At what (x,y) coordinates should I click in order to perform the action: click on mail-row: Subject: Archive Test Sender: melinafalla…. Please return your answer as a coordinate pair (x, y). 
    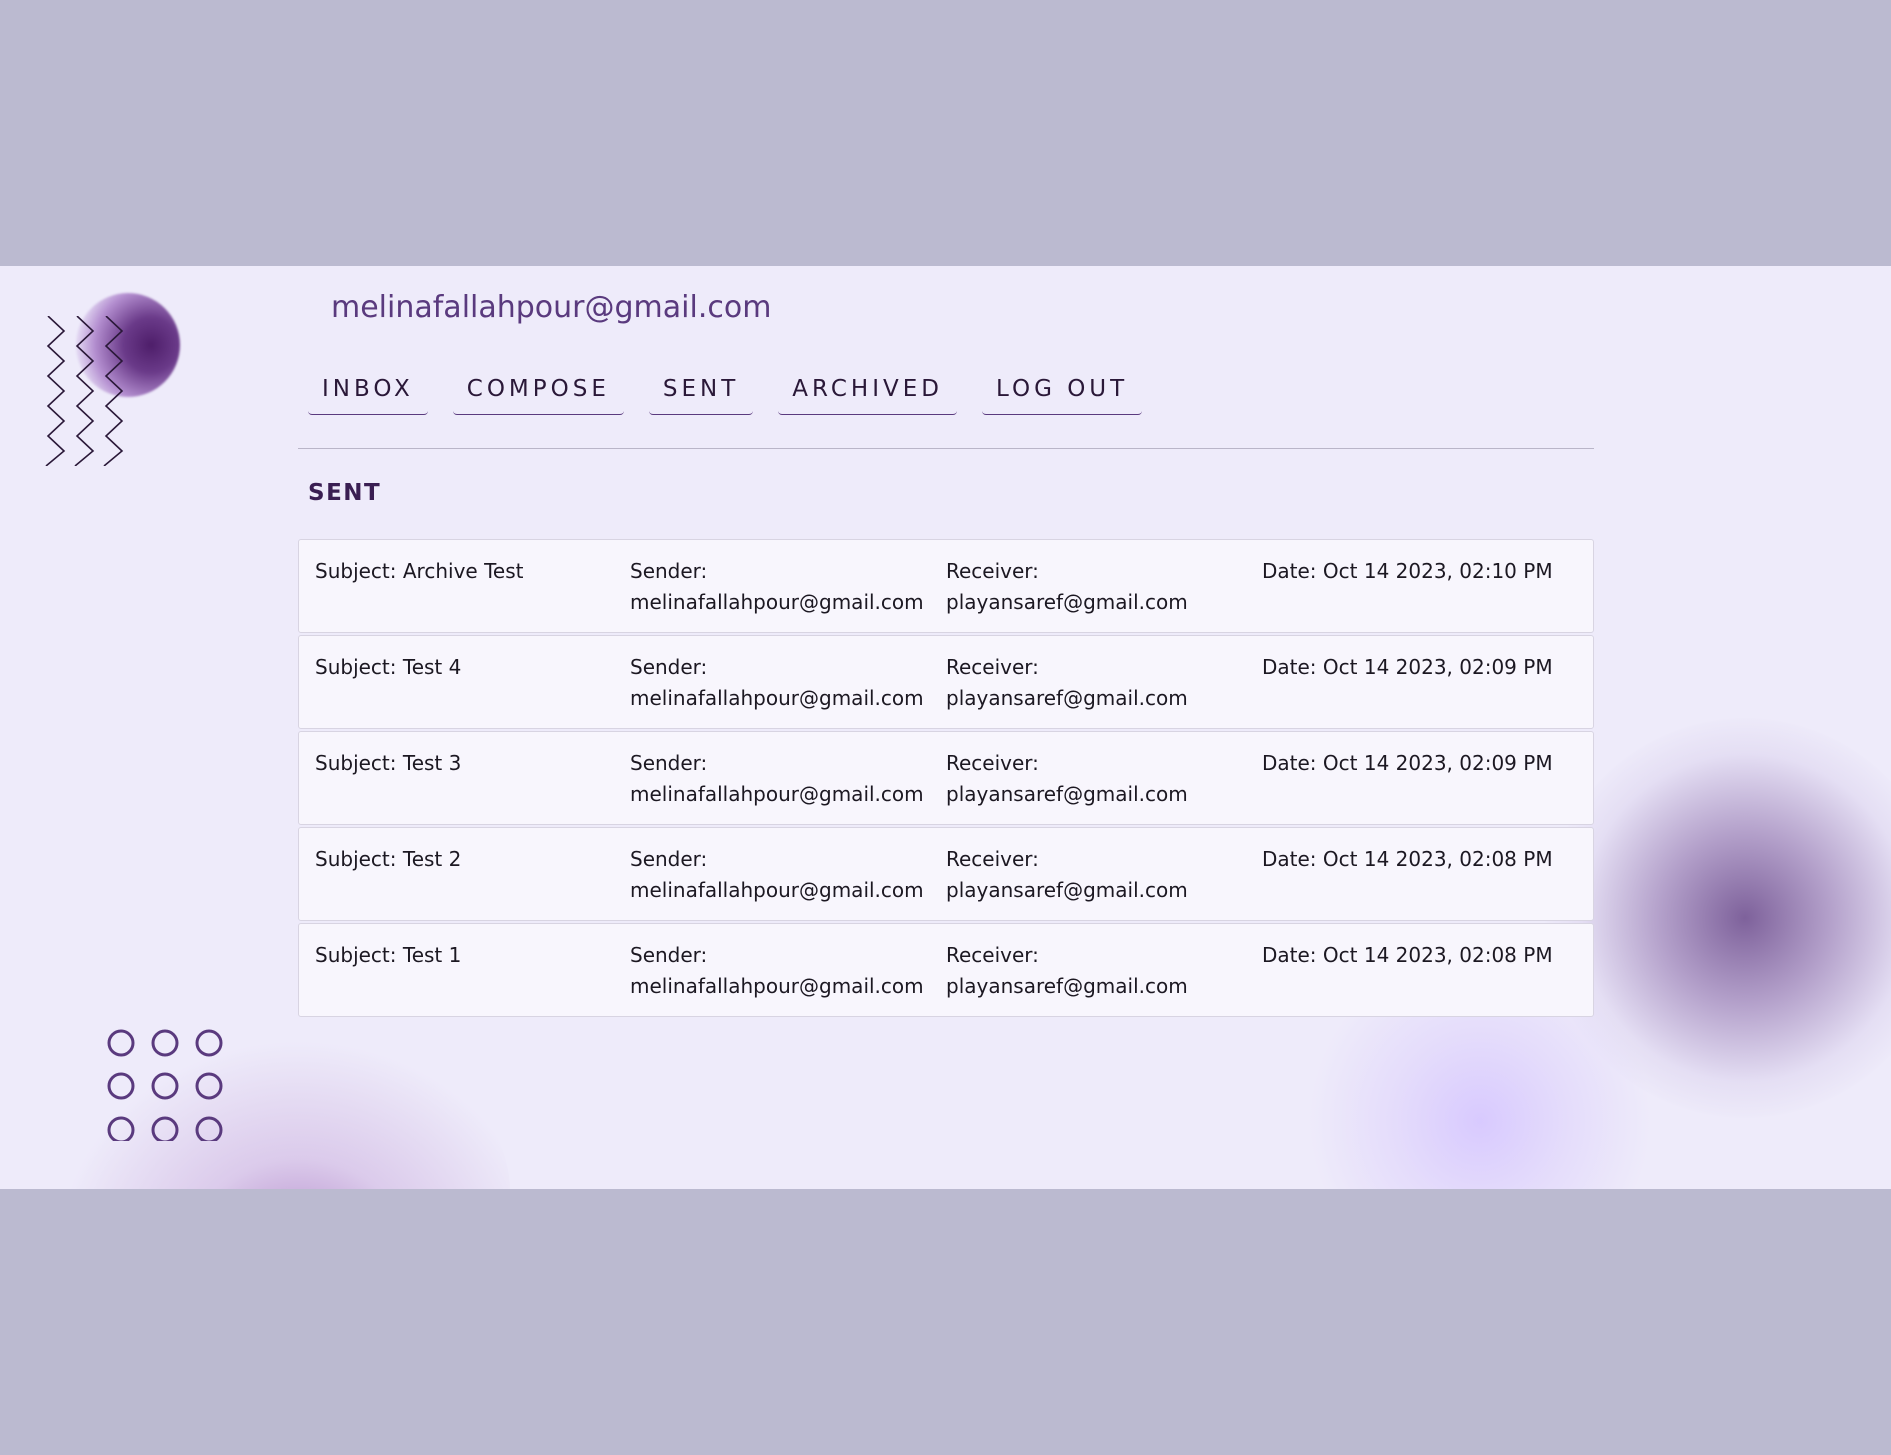
    Looking at the image, I should click on (946, 586).